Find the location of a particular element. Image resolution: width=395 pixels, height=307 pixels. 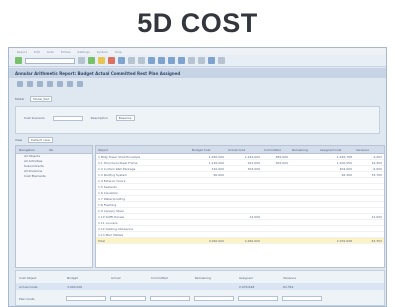

col-header-committed: Committed is located at coordinates (276, 150).